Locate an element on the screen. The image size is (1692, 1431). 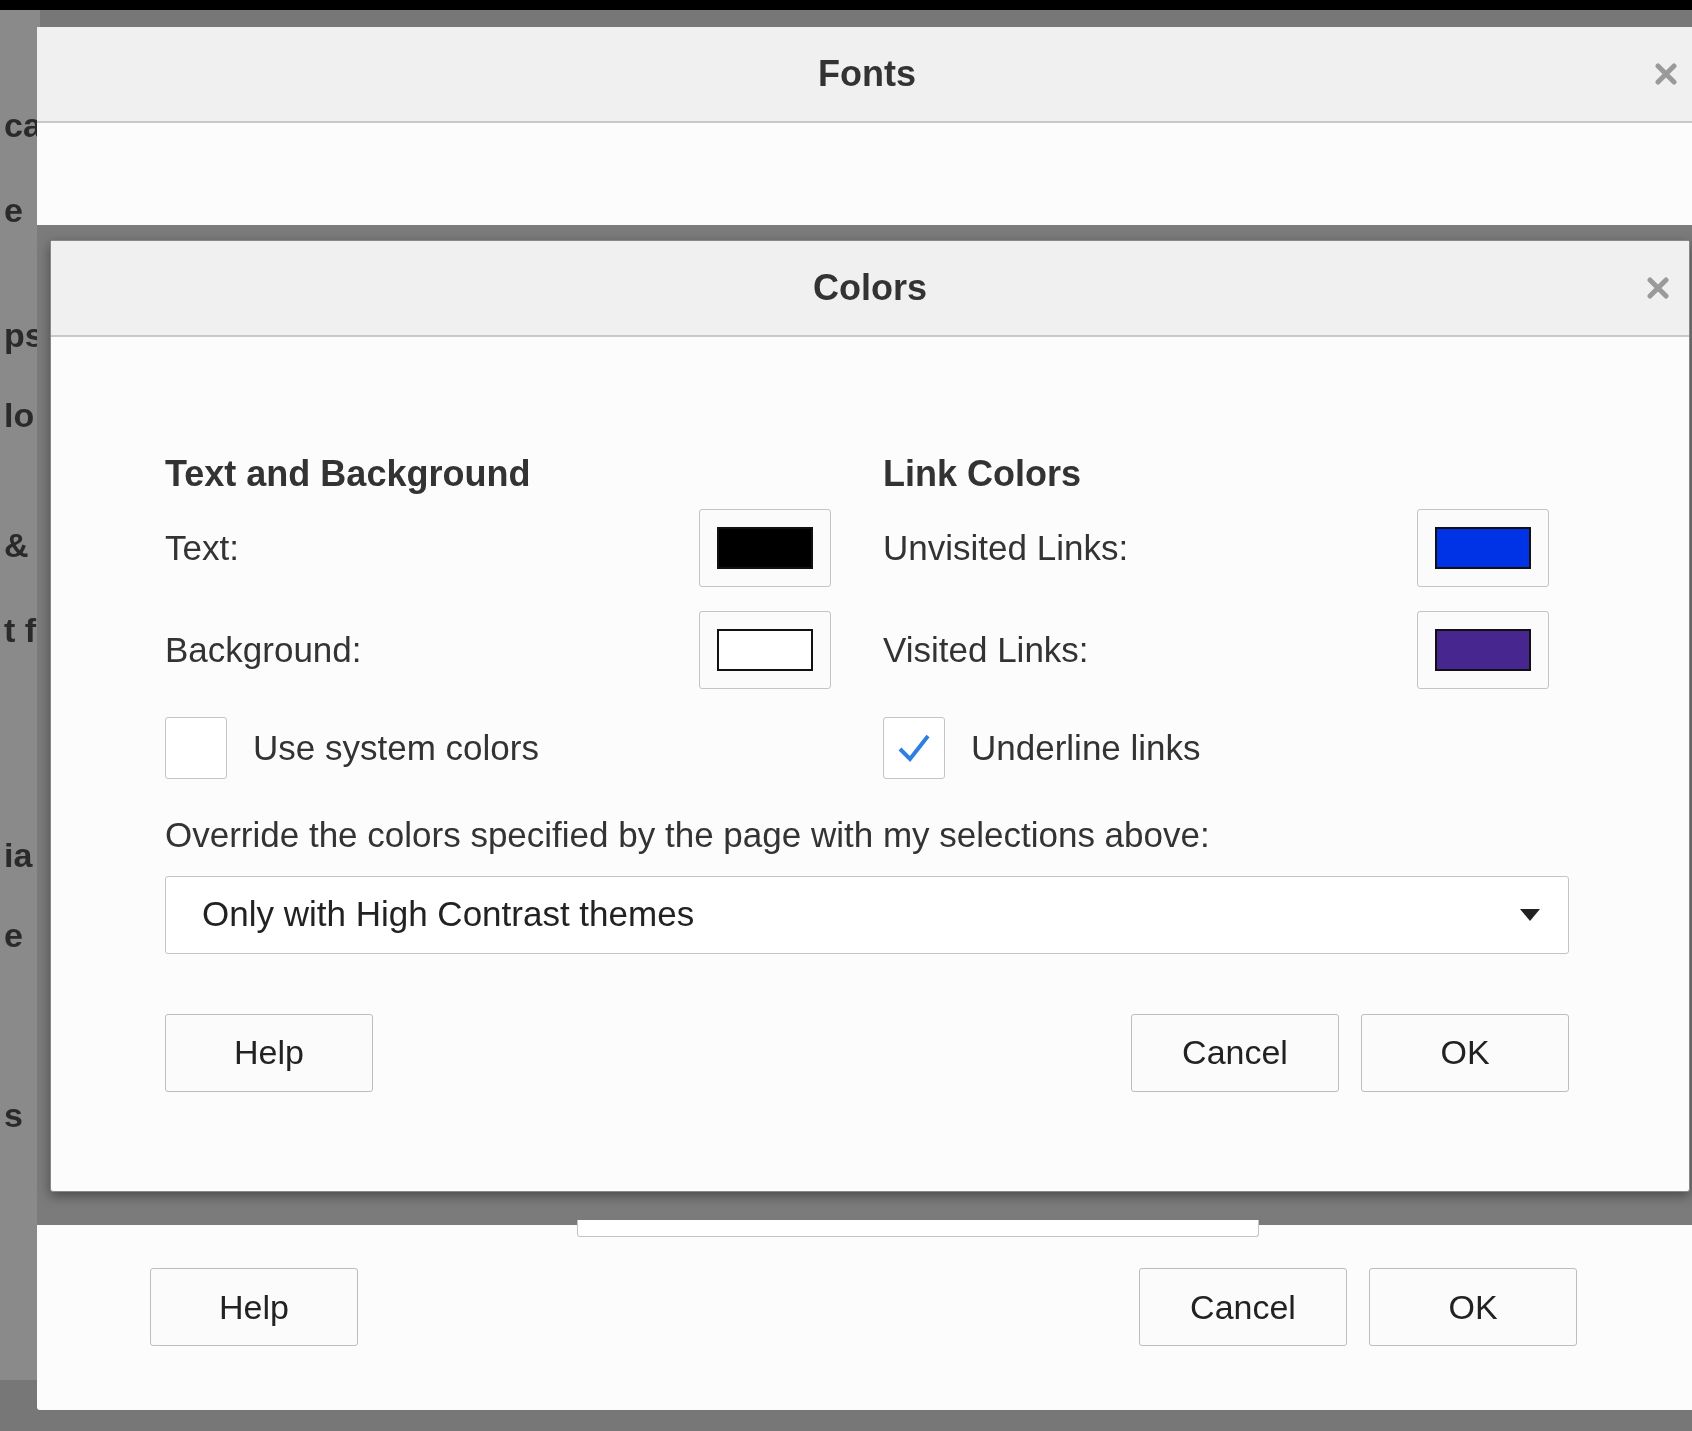
section-heading: Link Colors is located at coordinates (983, 474).